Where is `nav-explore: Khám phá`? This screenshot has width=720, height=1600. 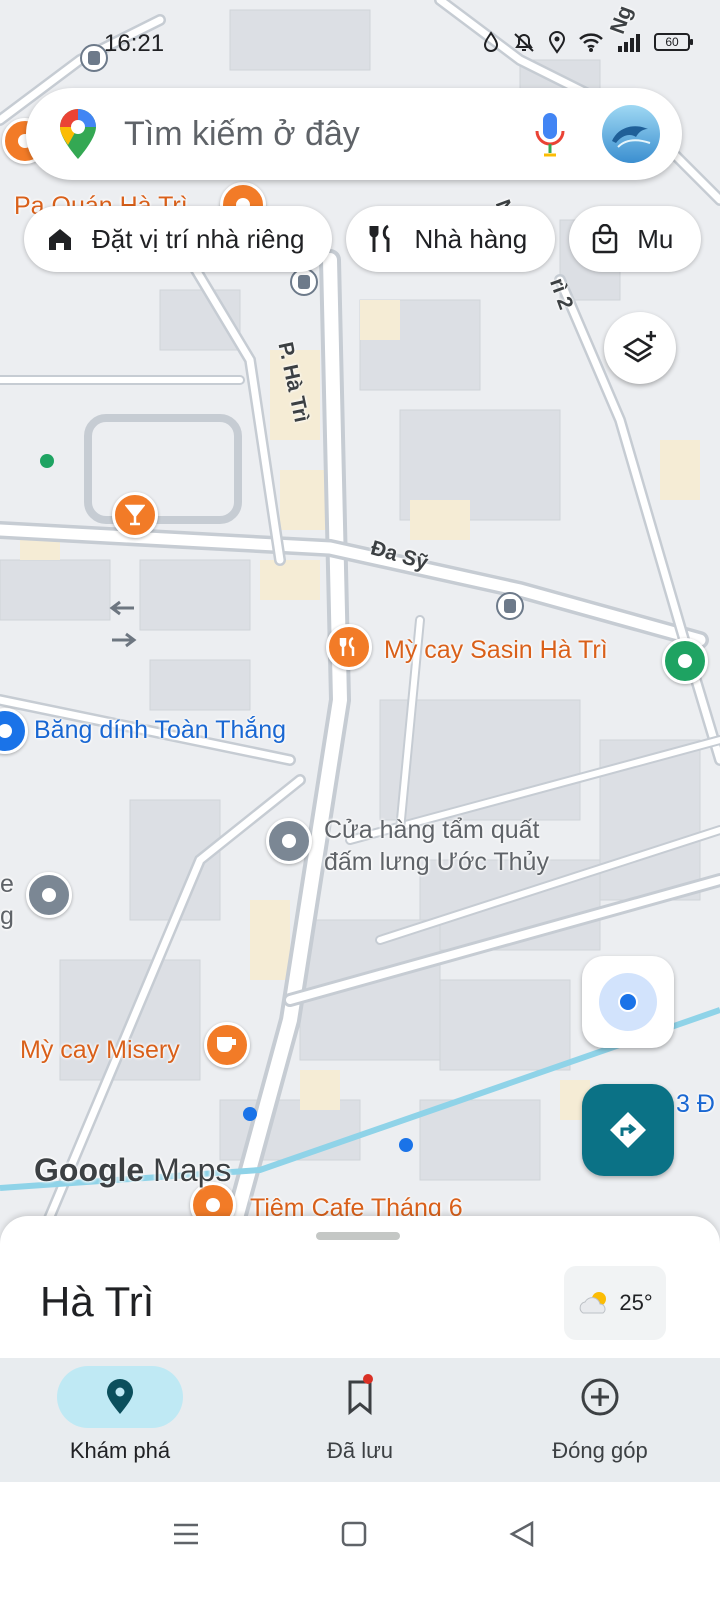
nav-explore: Khám phá is located at coordinates (120, 1420).